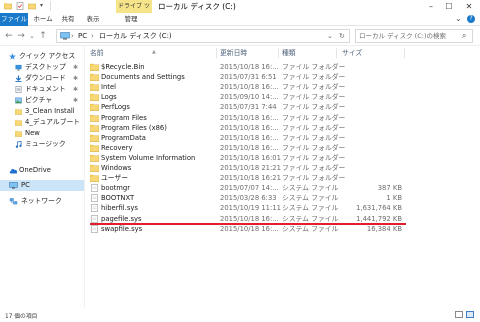 Image resolution: width=480 pixels, height=322 pixels. I want to click on nav-item-pictures: ピクチャ ✱, so click(42, 100).